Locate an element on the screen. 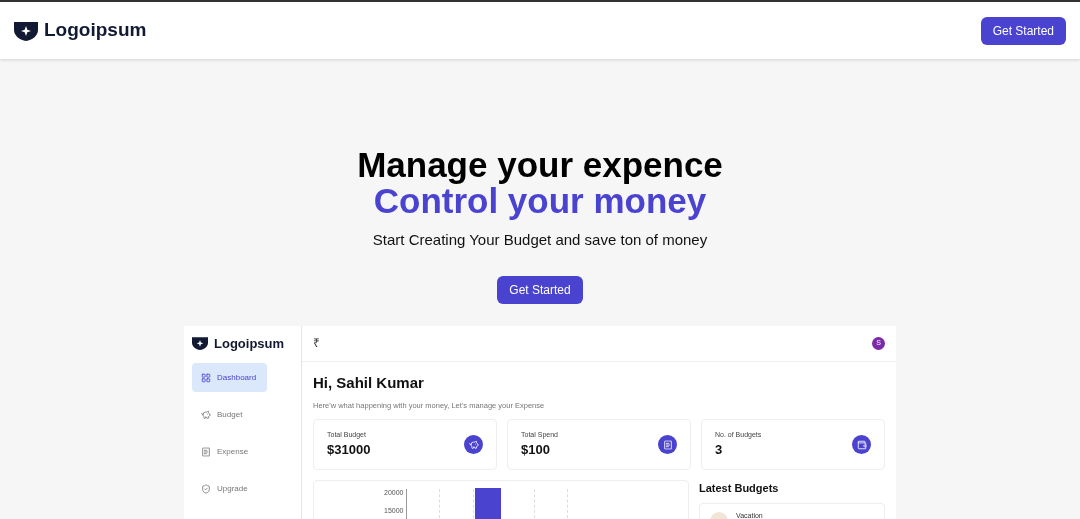  hero-subtitle: Control your money is located at coordinates (540, 201).